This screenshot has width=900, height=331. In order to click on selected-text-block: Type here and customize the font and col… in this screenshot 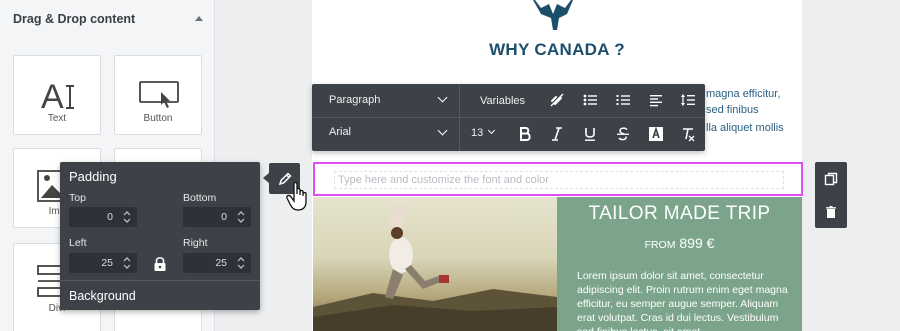, I will do `click(558, 179)`.